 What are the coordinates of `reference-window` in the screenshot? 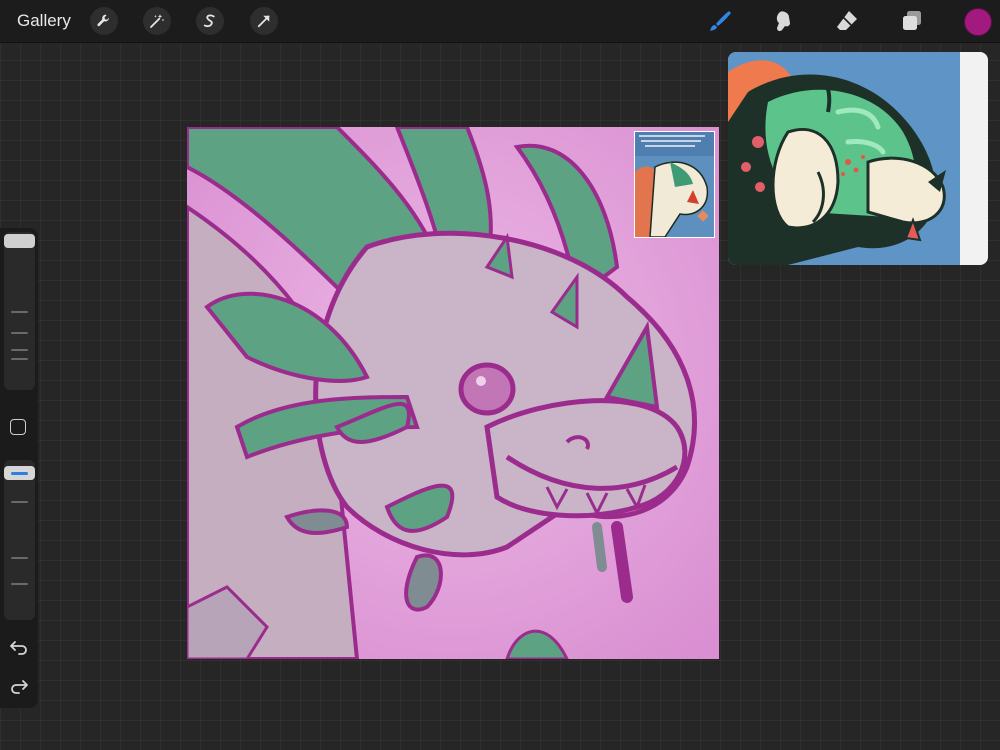 It's located at (858, 158).